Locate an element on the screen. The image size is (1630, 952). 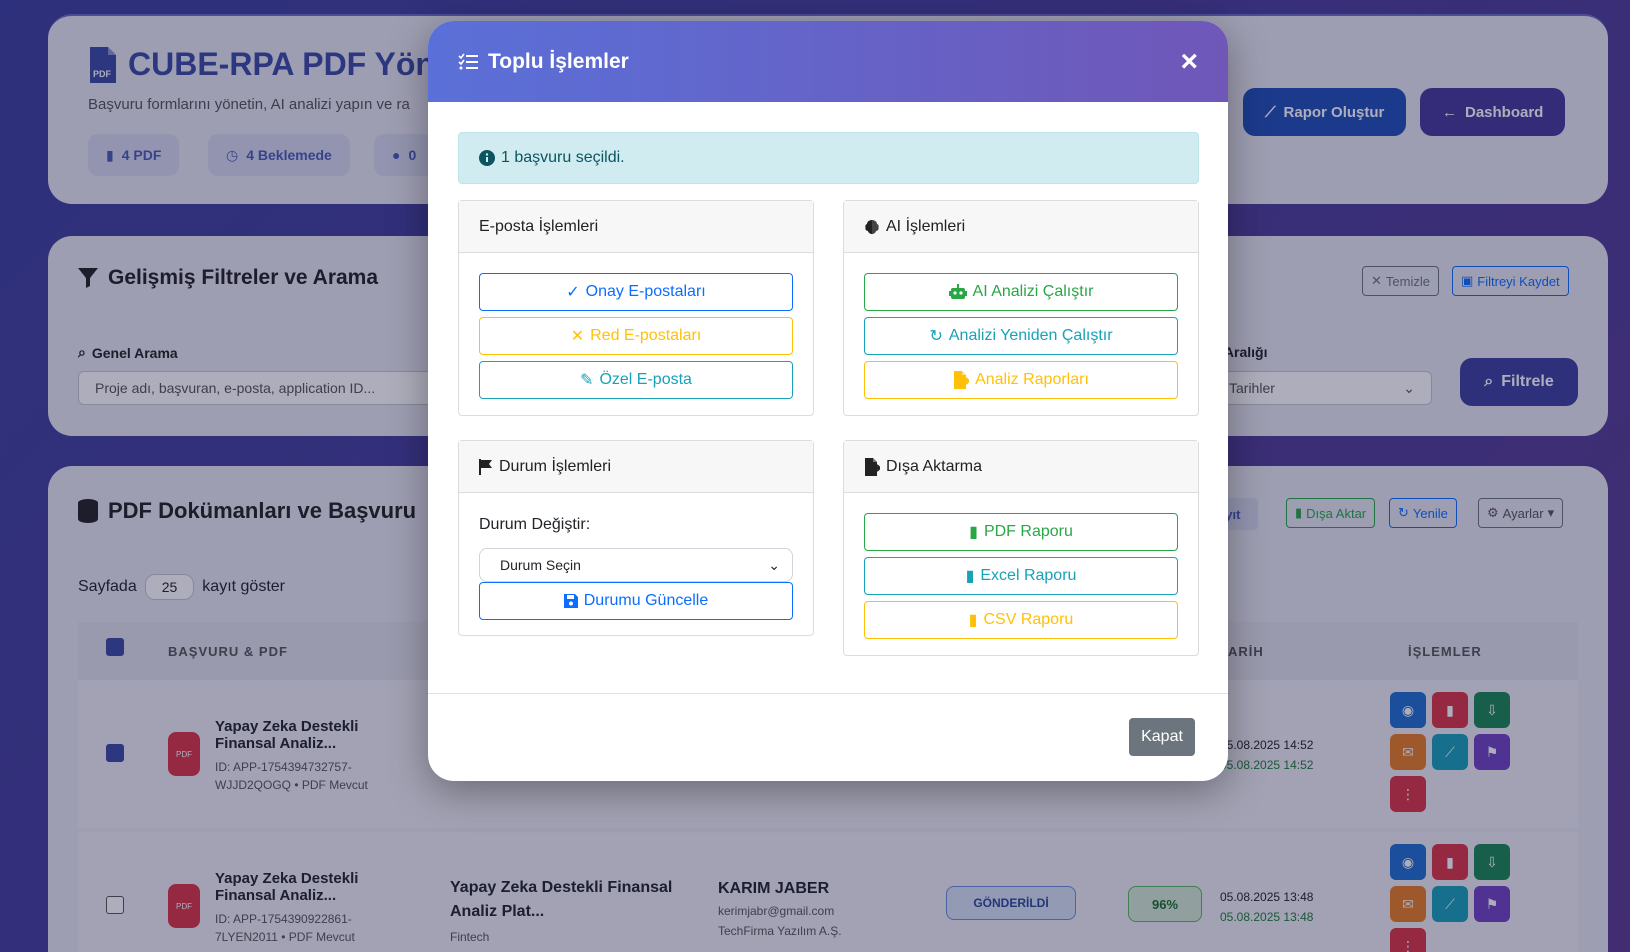
x-icon: ✕ is located at coordinates (577, 336).